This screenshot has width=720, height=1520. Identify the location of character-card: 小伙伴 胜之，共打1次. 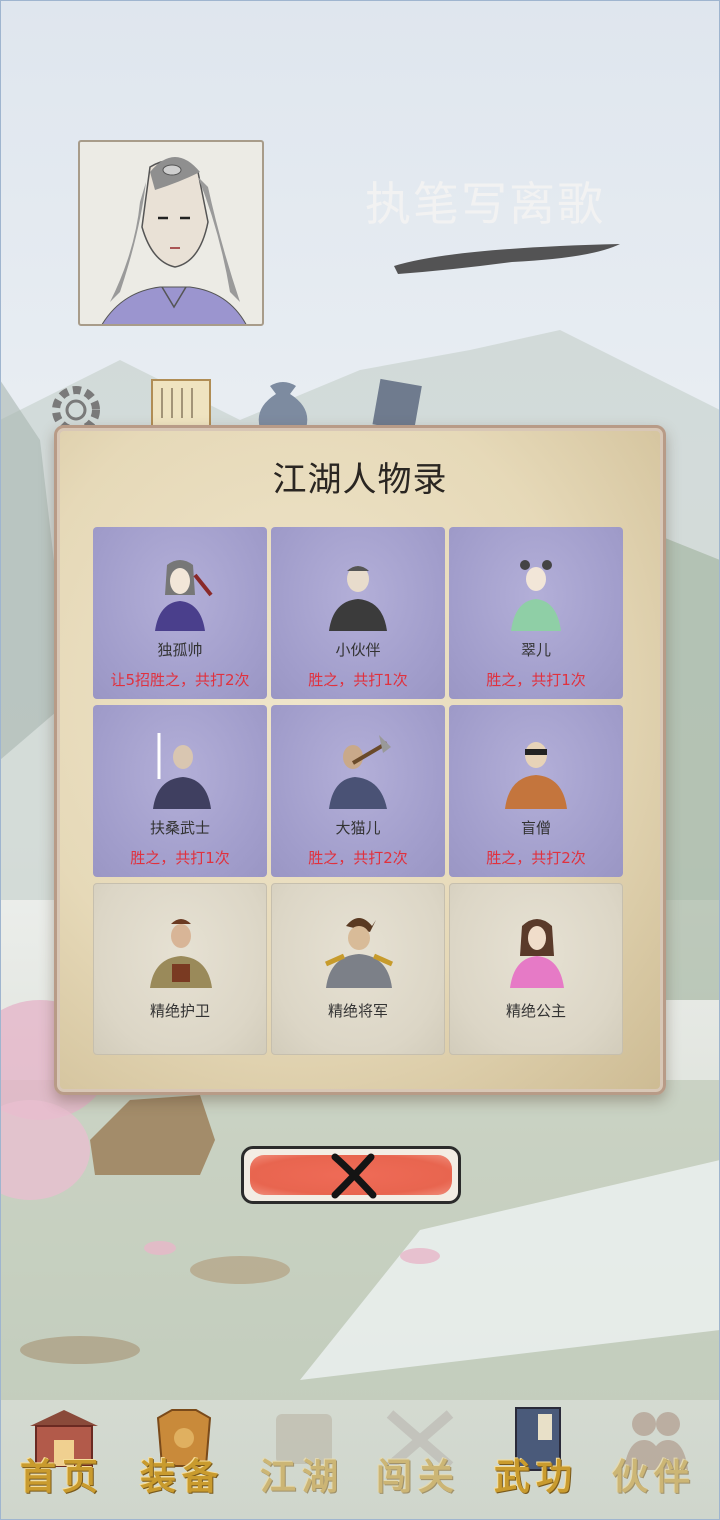
(358, 613).